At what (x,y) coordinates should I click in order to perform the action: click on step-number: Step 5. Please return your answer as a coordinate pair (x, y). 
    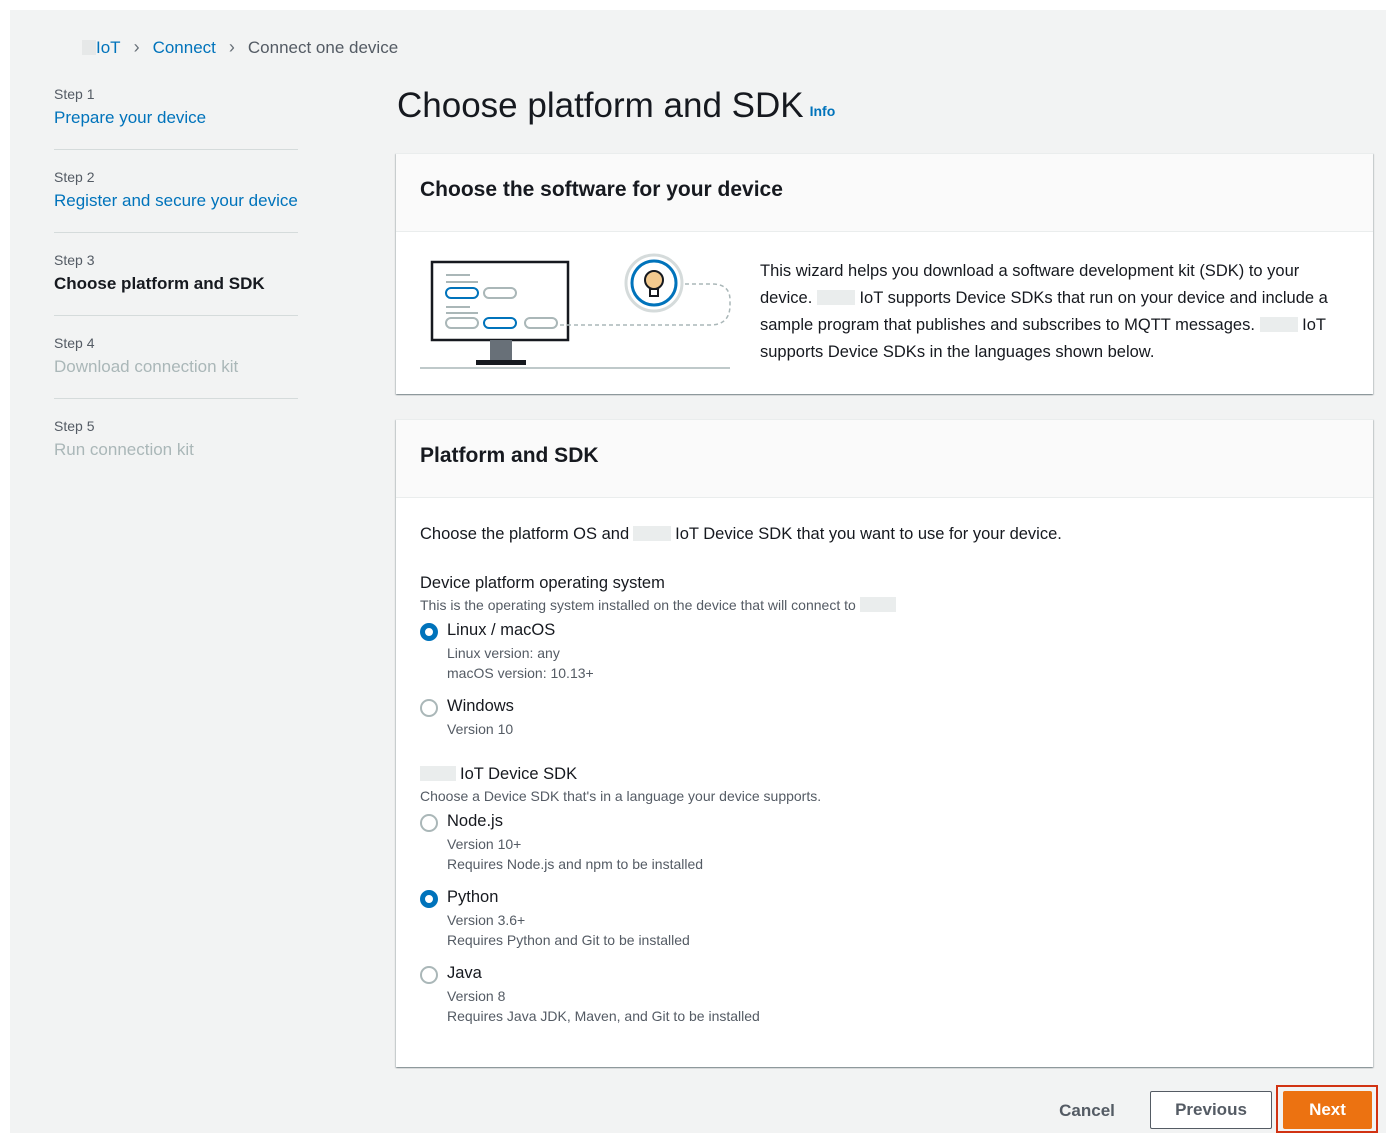
    Looking at the image, I should click on (74, 426).